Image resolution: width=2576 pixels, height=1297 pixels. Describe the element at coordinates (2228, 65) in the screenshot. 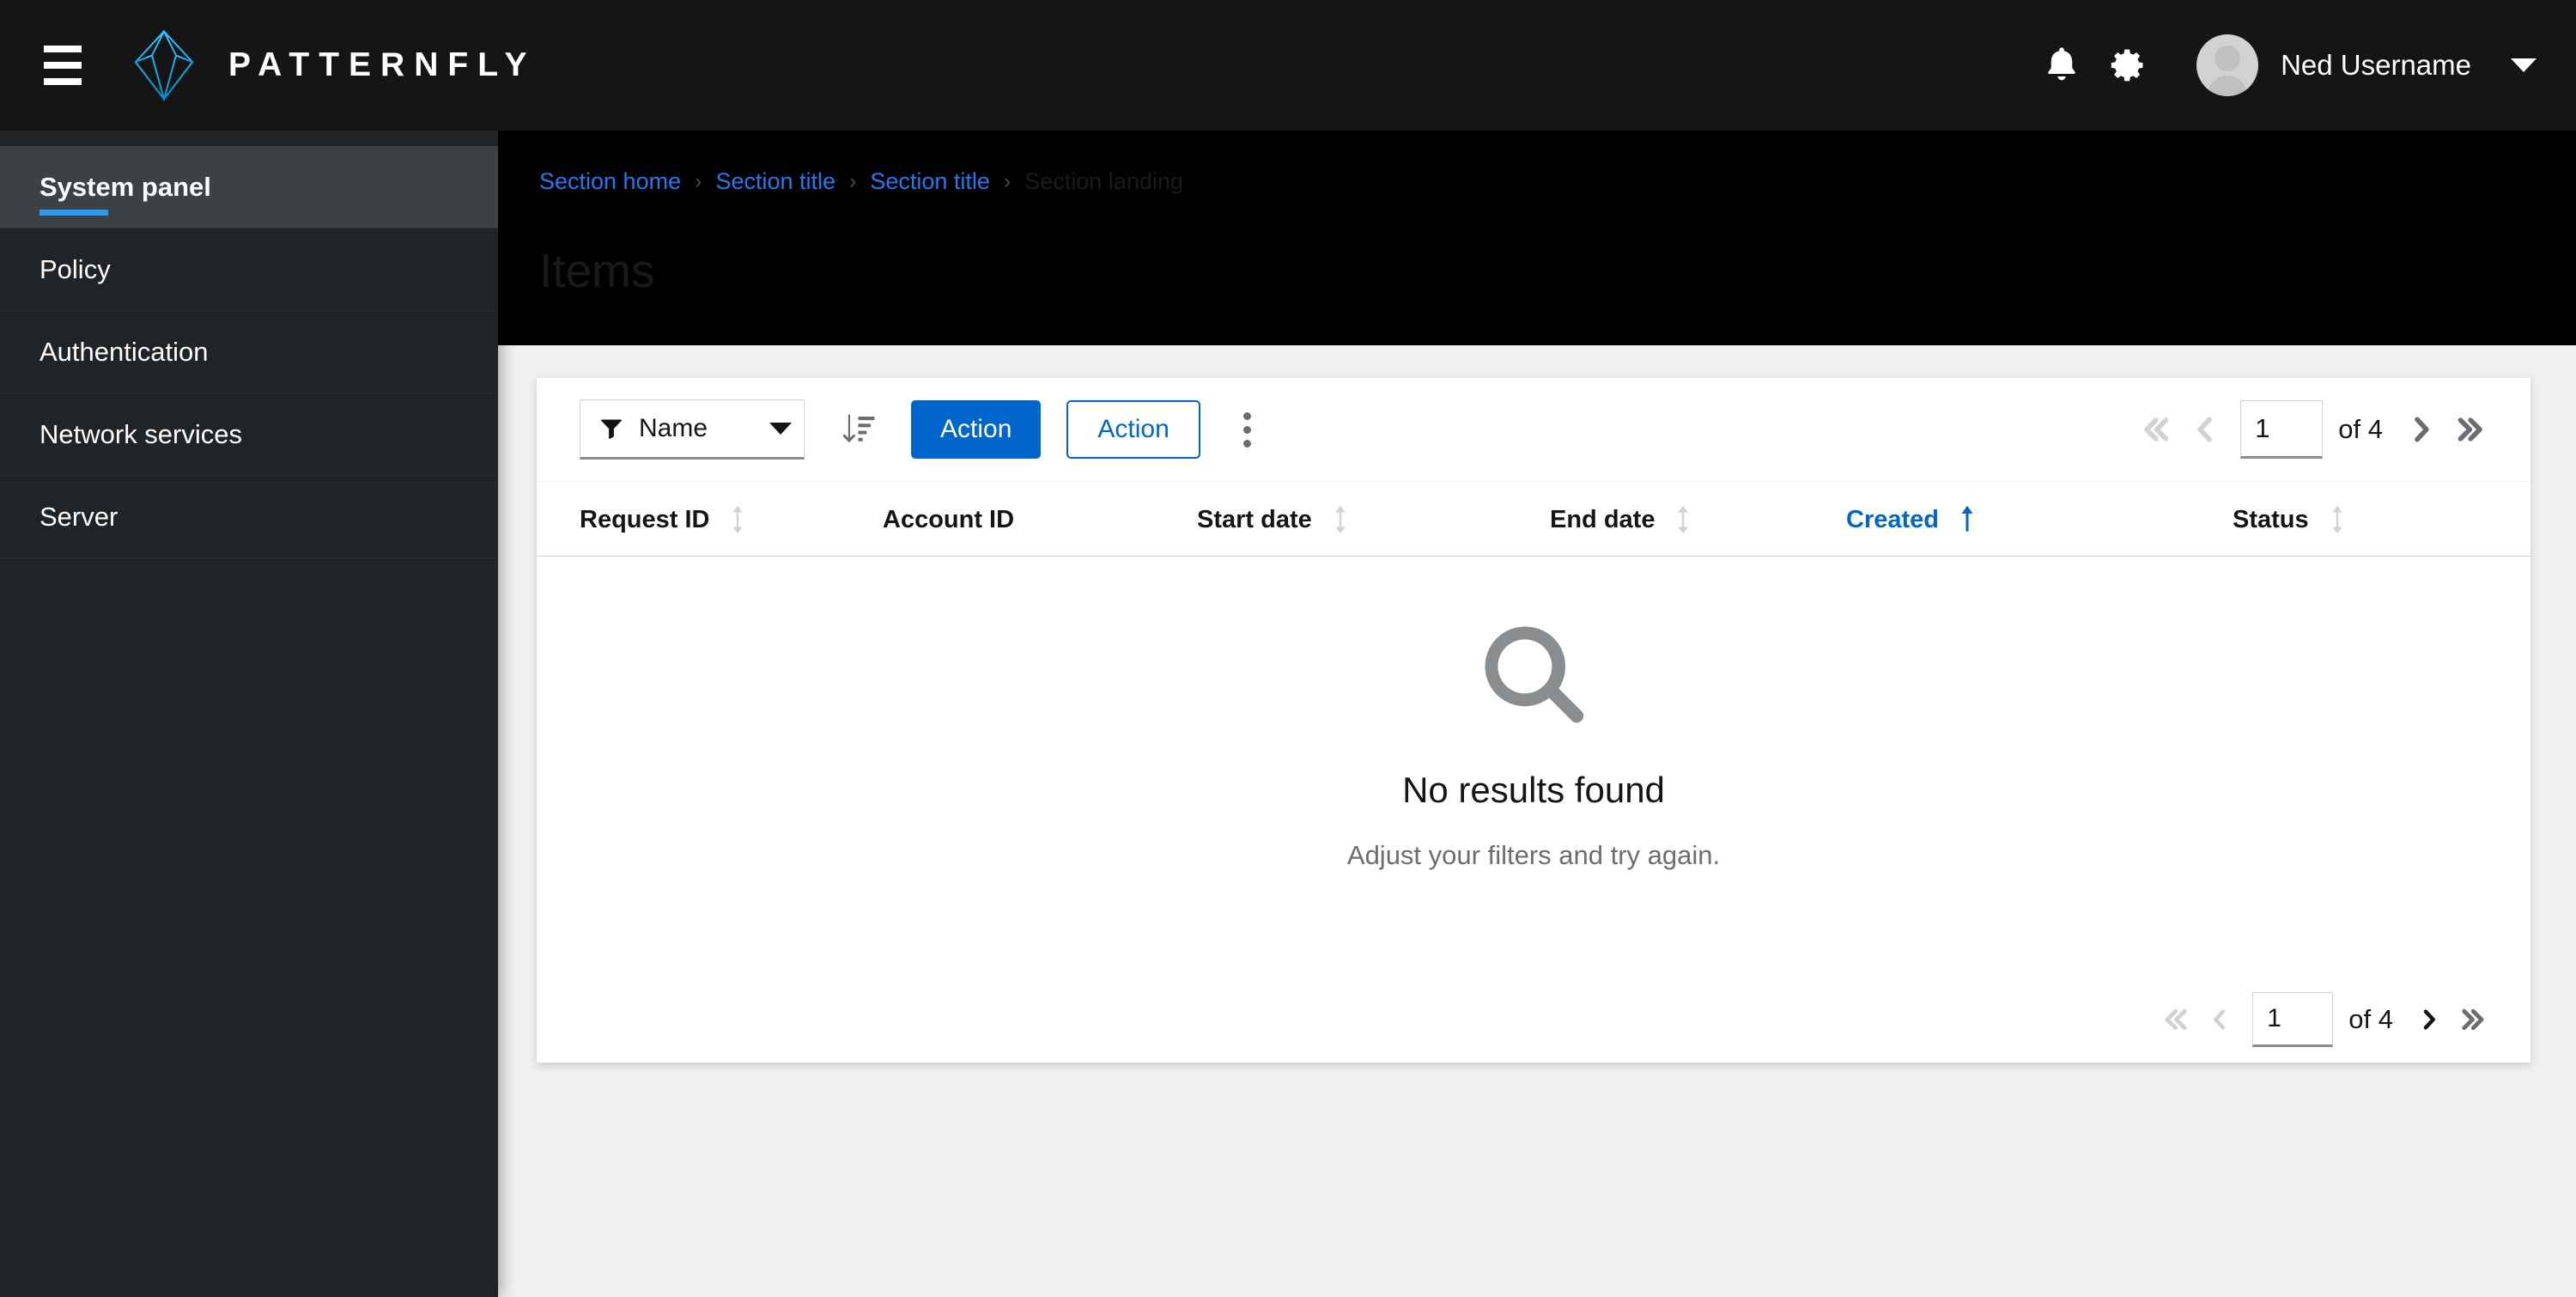

I see `avatar` at that location.